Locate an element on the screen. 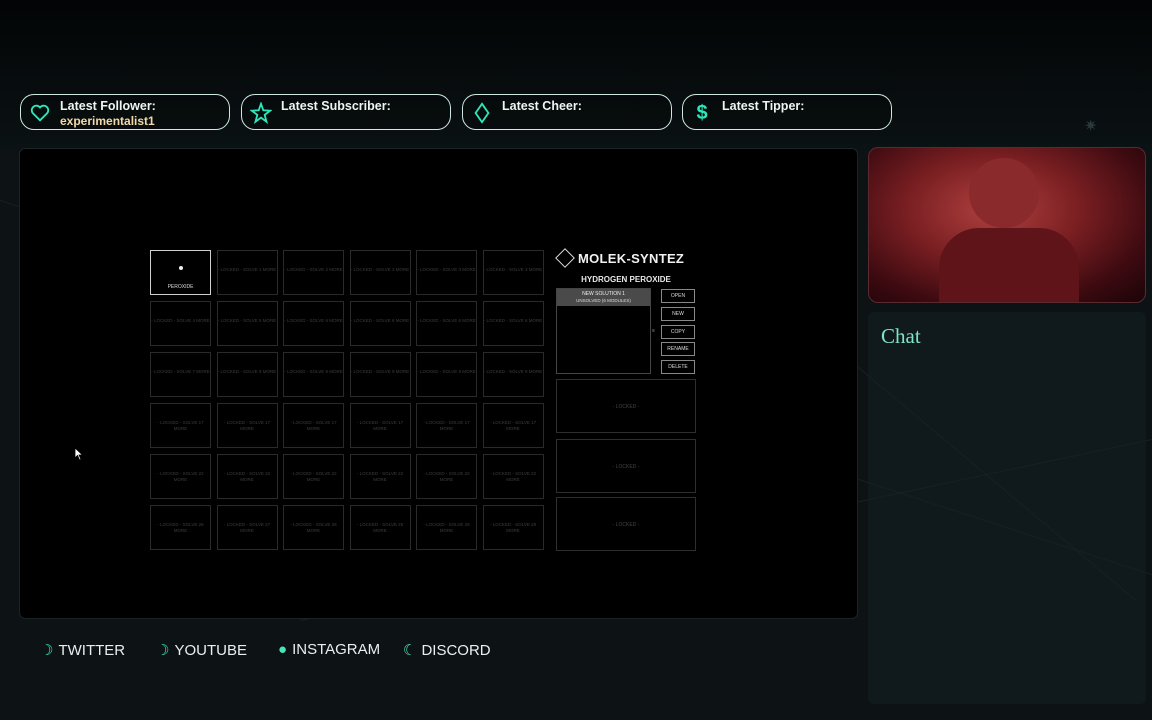 The image size is (1152, 720). puzzle-tile-locked: - LOCKED - SOLVE 5 MORE is located at coordinates (247, 323).